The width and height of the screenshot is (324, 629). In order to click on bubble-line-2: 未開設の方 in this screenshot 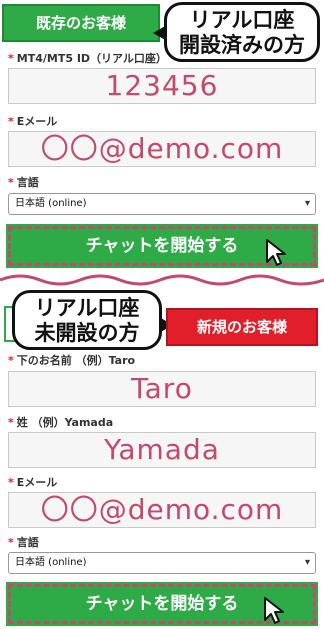, I will do `click(87, 333)`.